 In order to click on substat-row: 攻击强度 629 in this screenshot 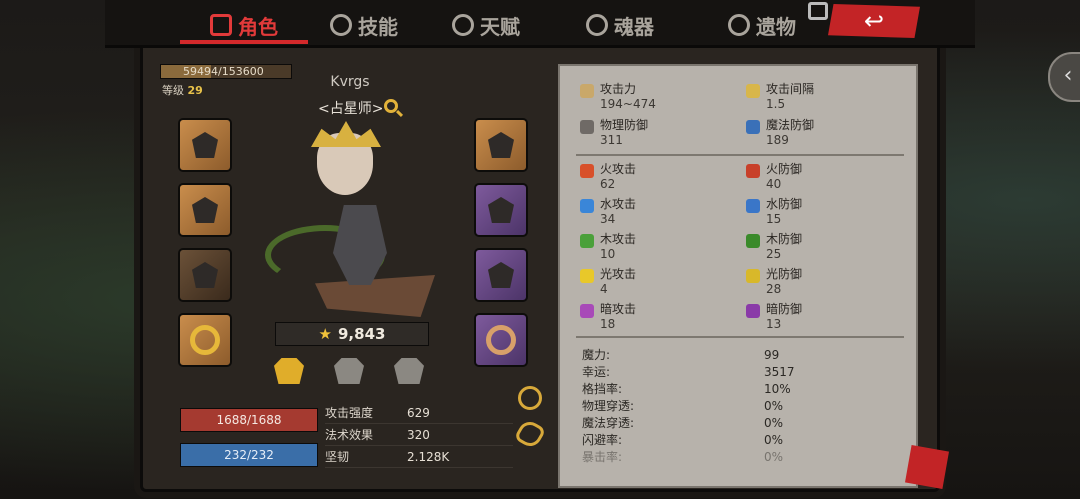, I will do `click(419, 413)`.